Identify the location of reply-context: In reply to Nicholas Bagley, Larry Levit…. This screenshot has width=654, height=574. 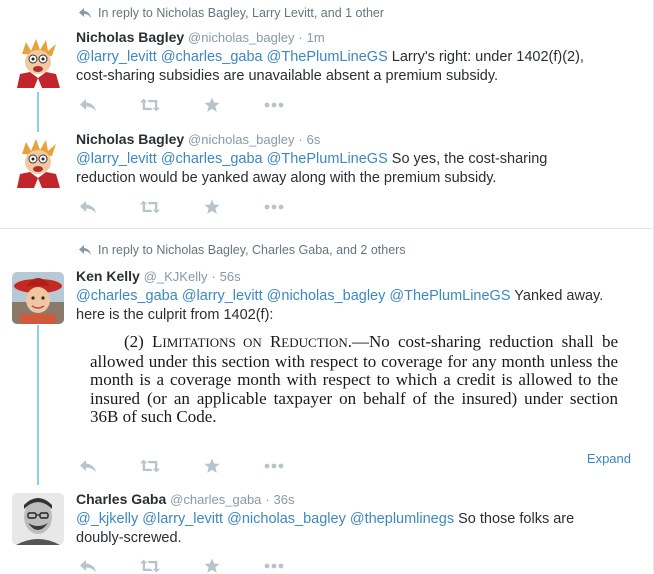
(231, 13).